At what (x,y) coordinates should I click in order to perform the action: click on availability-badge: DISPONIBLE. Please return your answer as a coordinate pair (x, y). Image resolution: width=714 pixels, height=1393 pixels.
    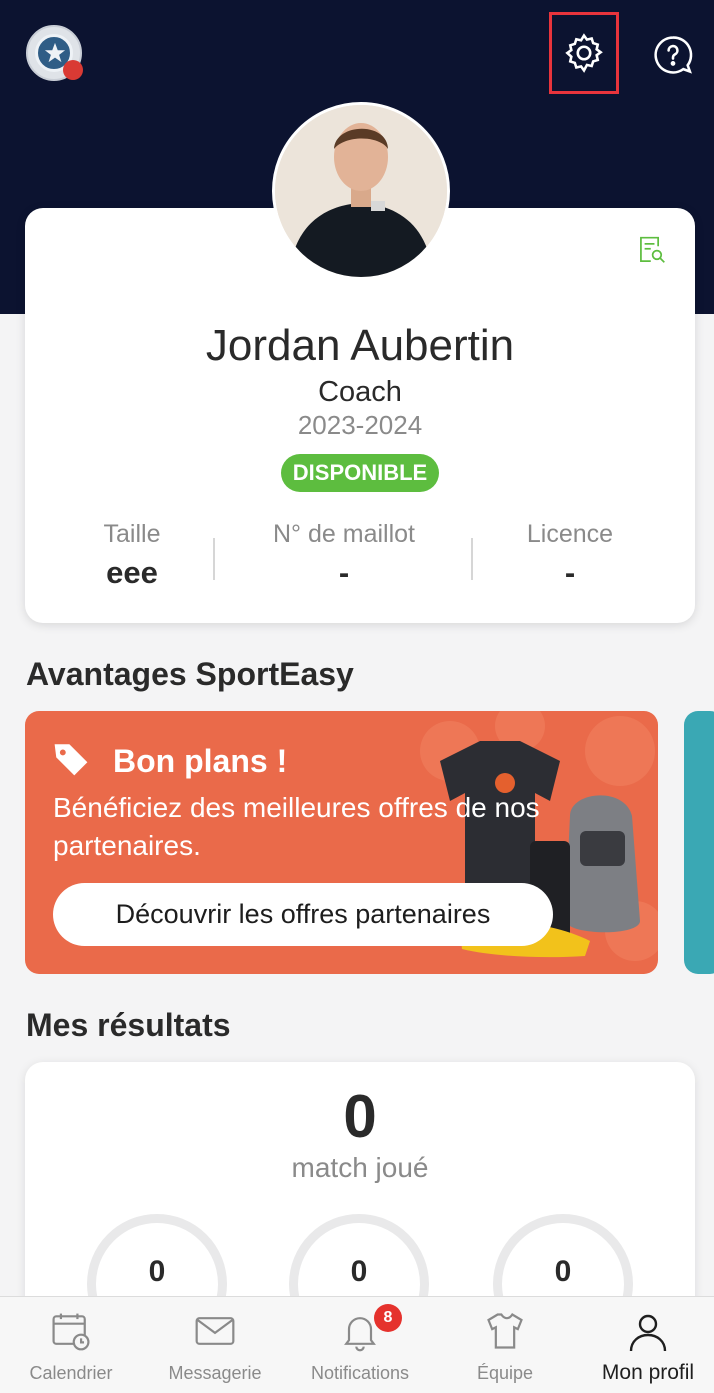
    Looking at the image, I should click on (360, 473).